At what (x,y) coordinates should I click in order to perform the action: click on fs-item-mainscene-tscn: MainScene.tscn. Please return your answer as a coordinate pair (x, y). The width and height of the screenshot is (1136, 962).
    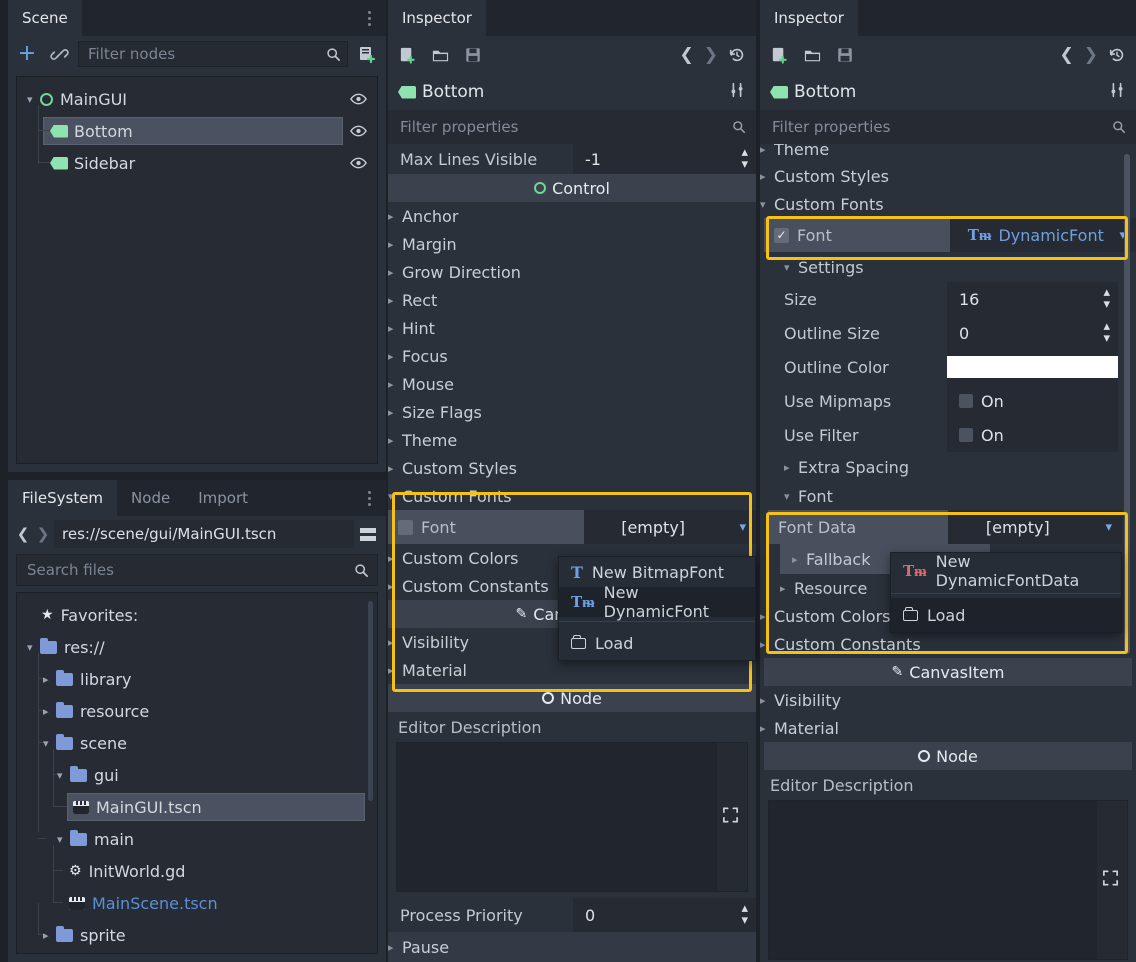
    Looking at the image, I should click on (197, 895).